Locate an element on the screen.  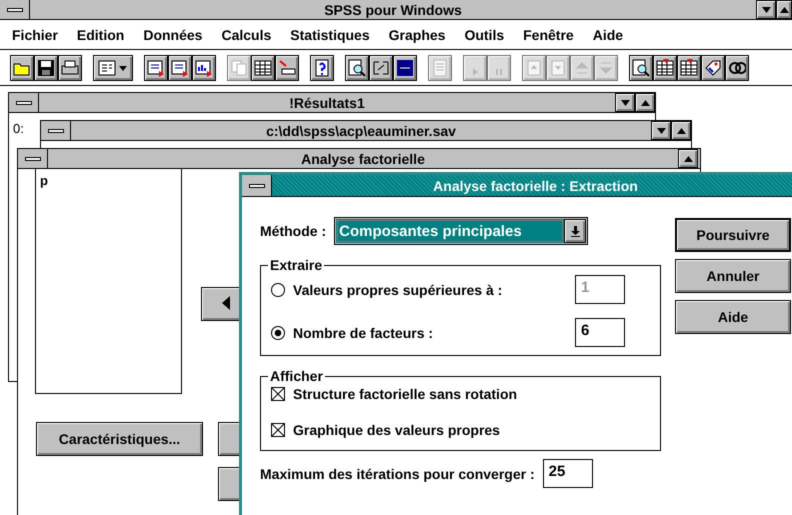
scroll-up-button is located at coordinates (688, 158).